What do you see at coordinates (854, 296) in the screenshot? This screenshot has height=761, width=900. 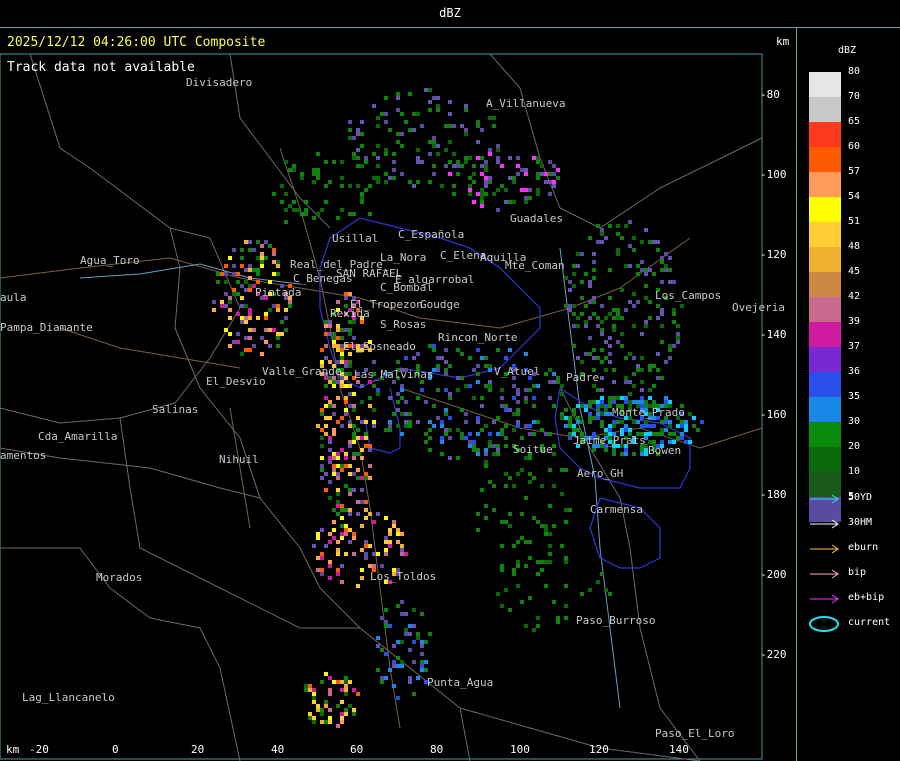 I see `legend-value: 42` at bounding box center [854, 296].